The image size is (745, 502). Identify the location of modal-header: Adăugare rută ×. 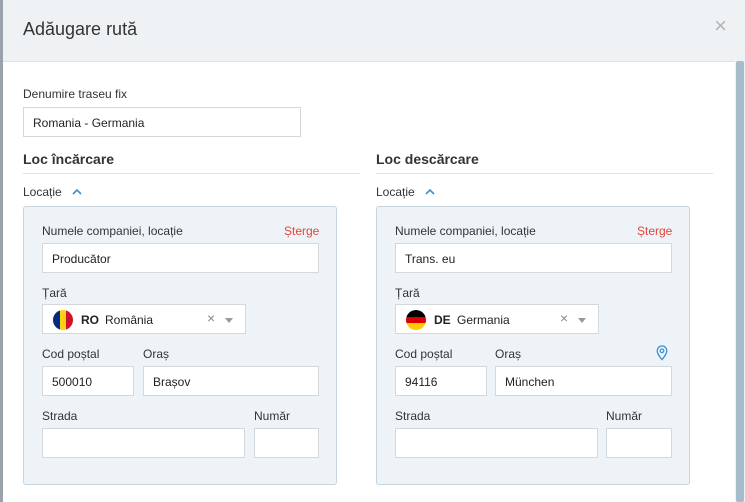
(374, 31).